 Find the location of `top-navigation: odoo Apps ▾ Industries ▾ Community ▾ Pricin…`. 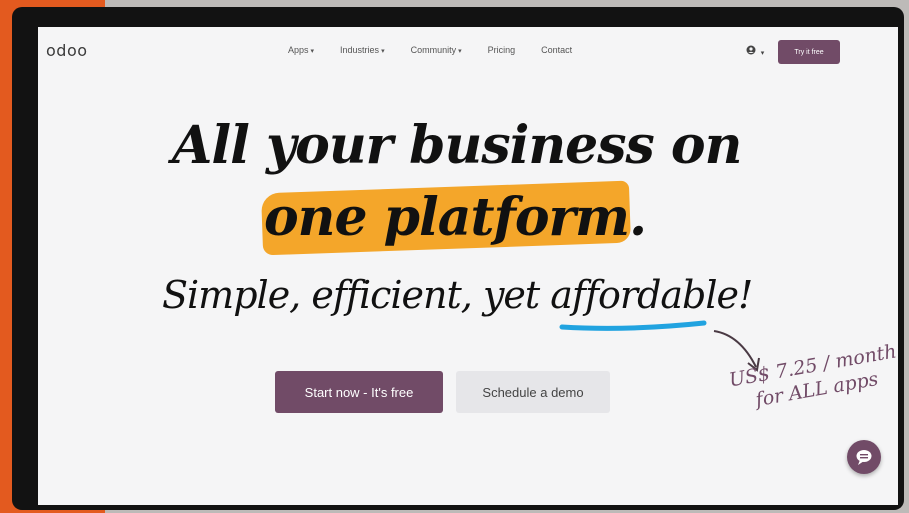

top-navigation: odoo Apps ▾ Industries ▾ Community ▾ Pricin… is located at coordinates (468, 52).